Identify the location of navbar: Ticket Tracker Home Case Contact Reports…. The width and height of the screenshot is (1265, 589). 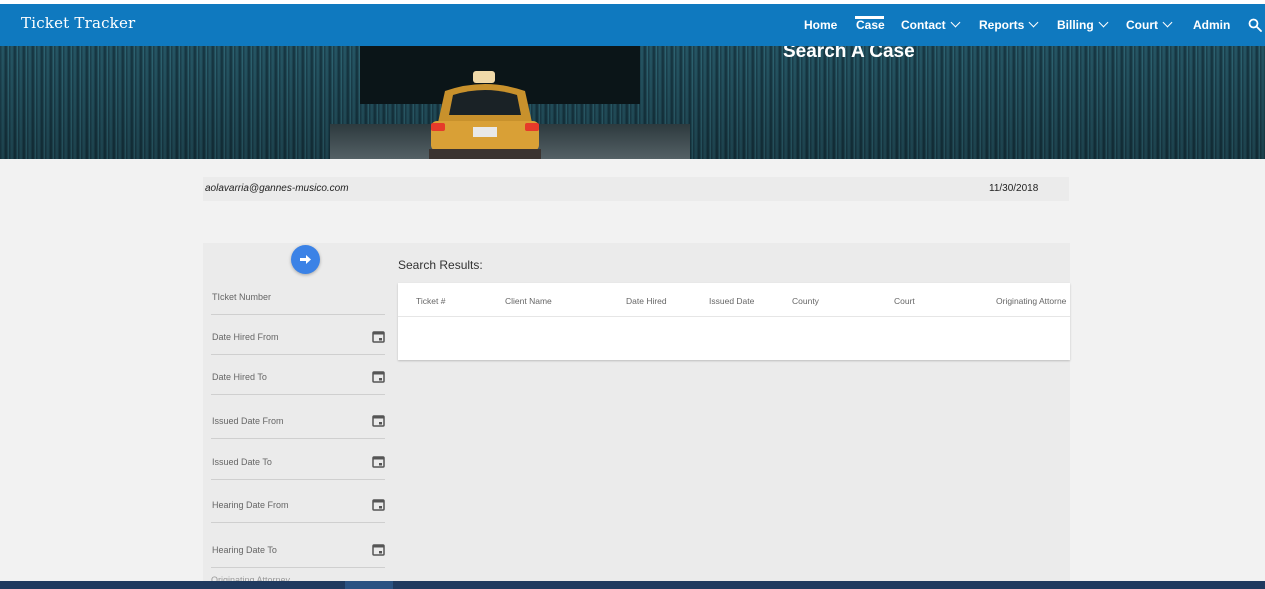
(632, 25).